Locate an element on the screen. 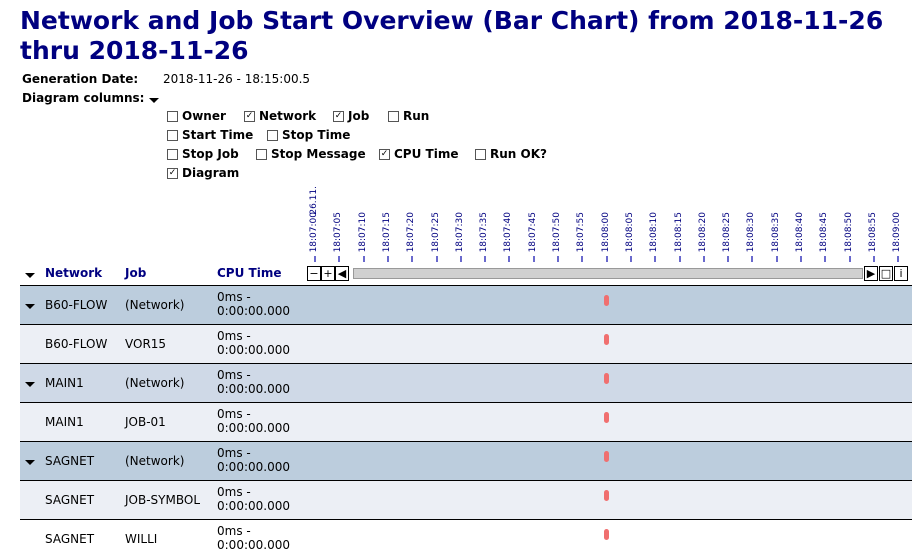  column-checkbox-owner: Owner is located at coordinates (196, 116).